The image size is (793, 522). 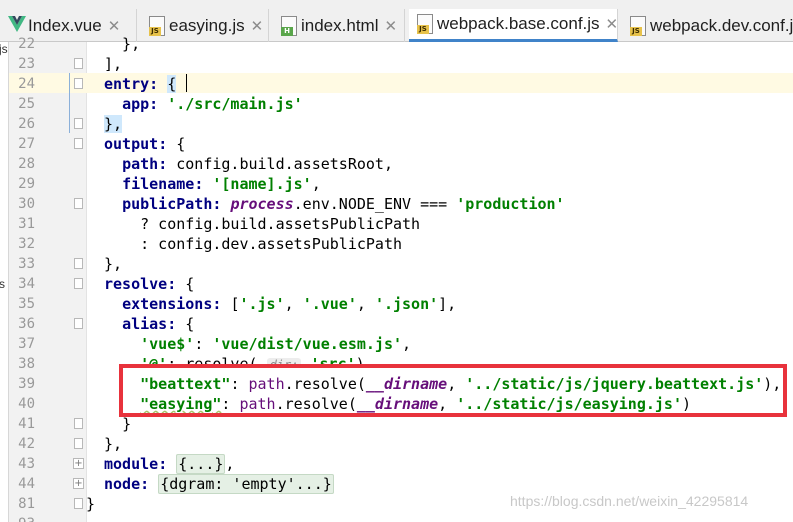 I want to click on code-line: node: {dgram: 'empty'...}, so click(x=219, y=484).